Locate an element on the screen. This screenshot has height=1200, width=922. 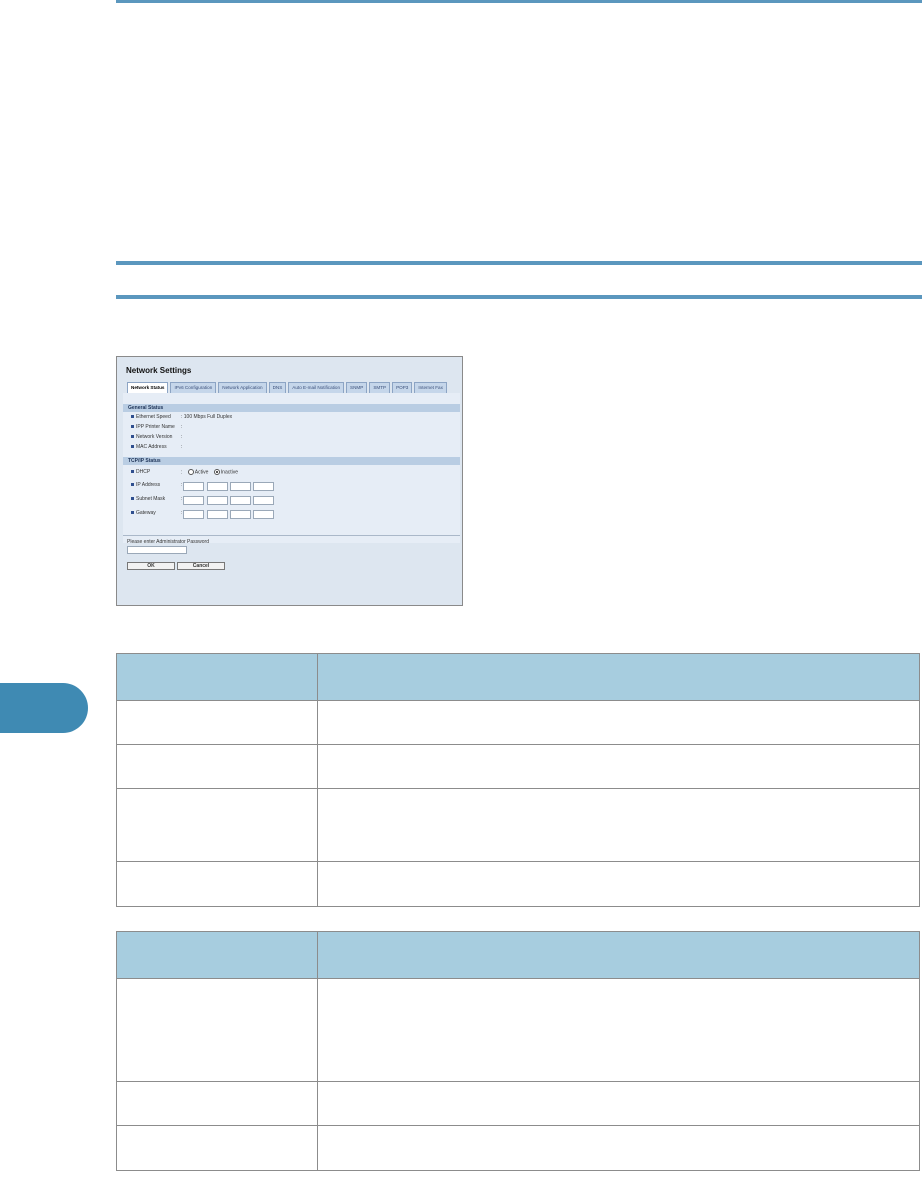
password-input is located at coordinates (157, 550).